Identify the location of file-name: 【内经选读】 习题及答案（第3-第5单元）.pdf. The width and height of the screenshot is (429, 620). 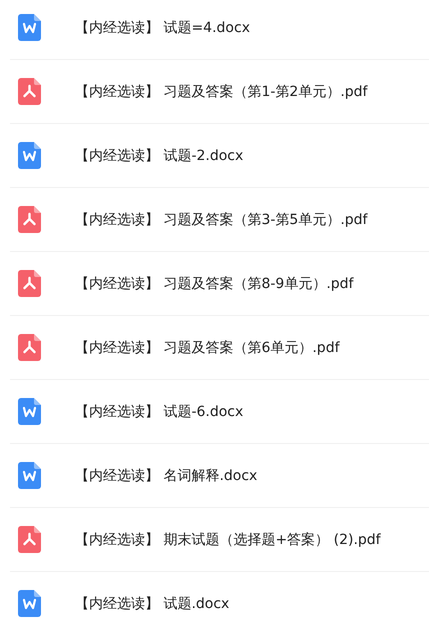
(221, 219).